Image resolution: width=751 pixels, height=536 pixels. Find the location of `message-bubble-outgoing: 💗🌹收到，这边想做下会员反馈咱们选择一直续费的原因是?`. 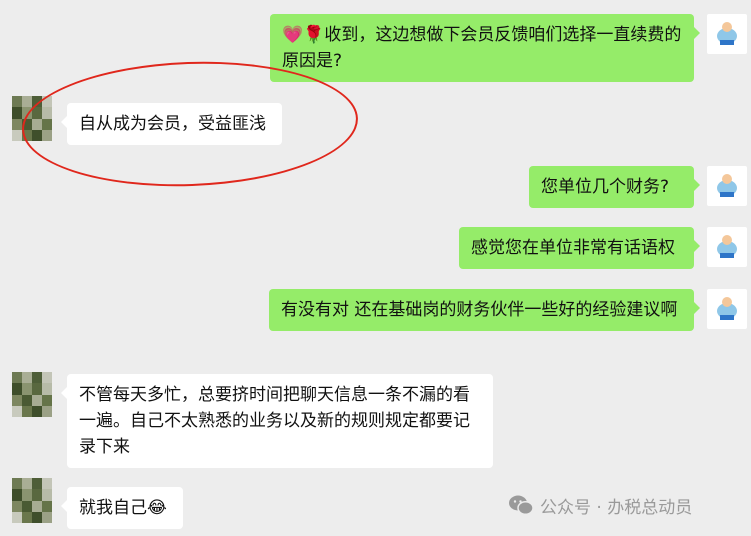

message-bubble-outgoing: 💗🌹收到，这边想做下会员反馈咱们选择一直续费的原因是? is located at coordinates (485, 48).